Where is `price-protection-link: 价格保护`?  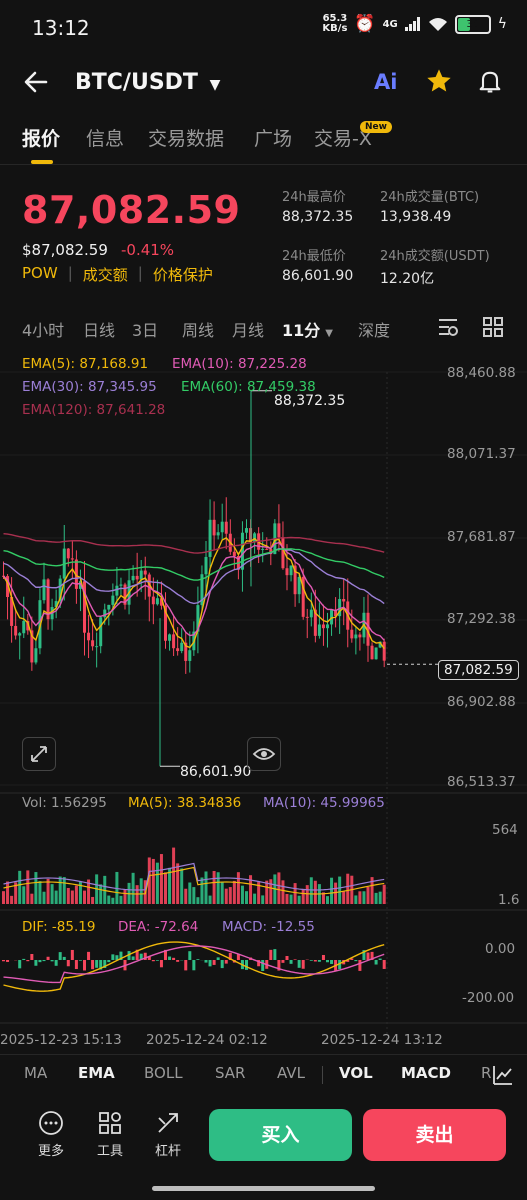
price-protection-link: 价格保护 is located at coordinates (183, 274).